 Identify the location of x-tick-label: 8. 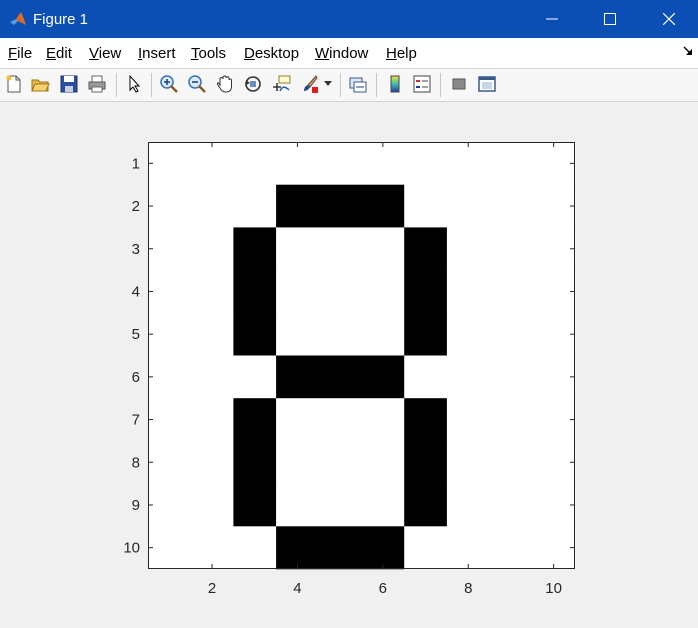
(468, 588).